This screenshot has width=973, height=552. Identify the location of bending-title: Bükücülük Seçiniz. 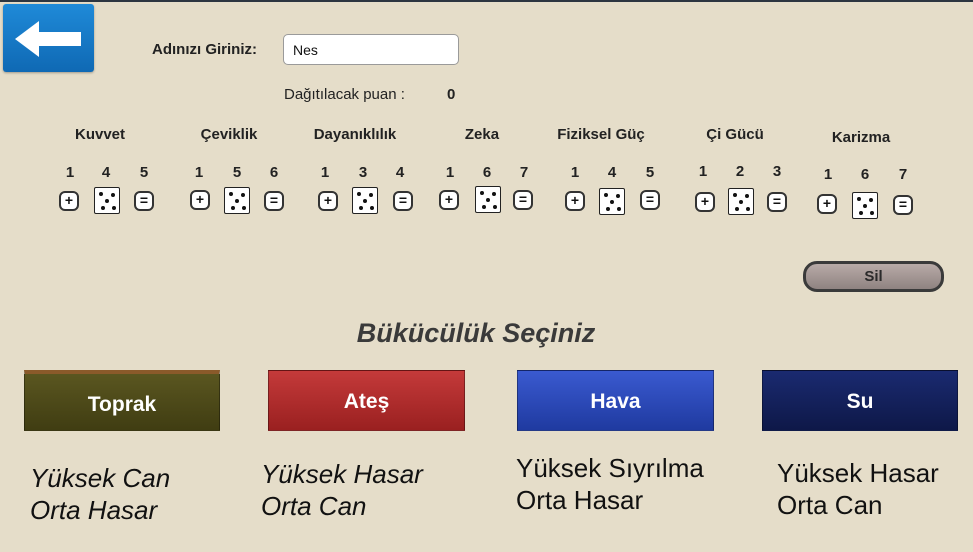
(476, 333).